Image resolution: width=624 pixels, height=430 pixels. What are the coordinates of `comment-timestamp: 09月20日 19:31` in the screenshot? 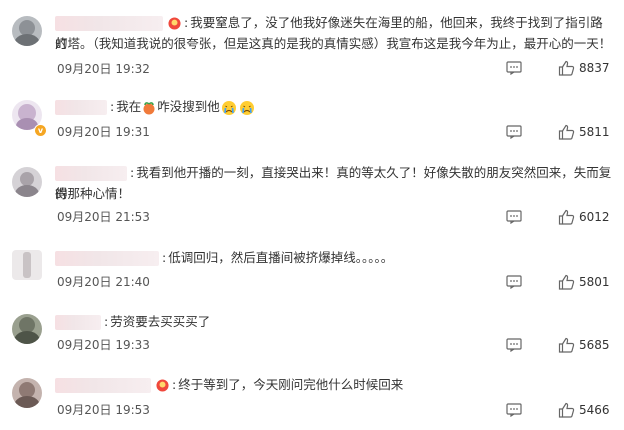 It's located at (103, 132).